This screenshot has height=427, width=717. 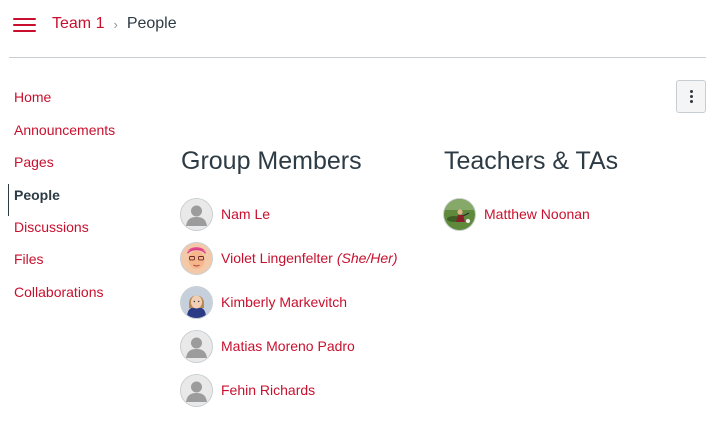 What do you see at coordinates (196, 258) in the screenshot?
I see `cartoon-face-avatar` at bounding box center [196, 258].